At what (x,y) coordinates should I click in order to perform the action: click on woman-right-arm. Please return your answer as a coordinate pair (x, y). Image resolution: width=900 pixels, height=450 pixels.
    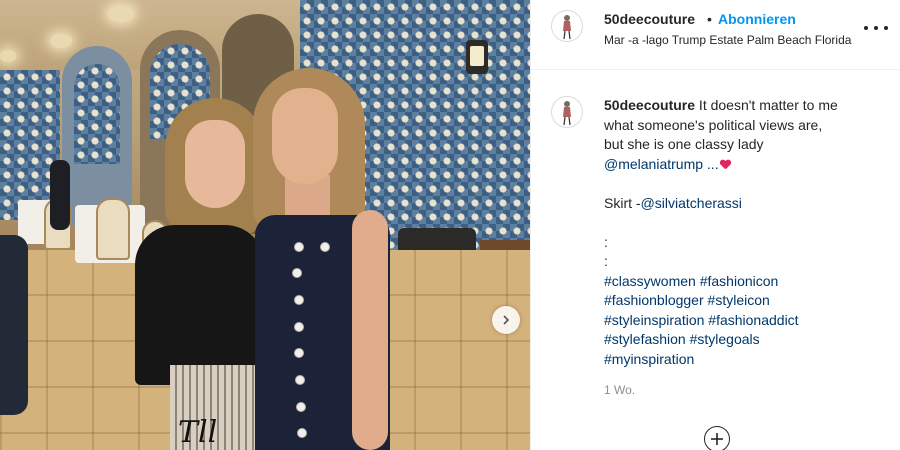
    Looking at the image, I should click on (370, 330).